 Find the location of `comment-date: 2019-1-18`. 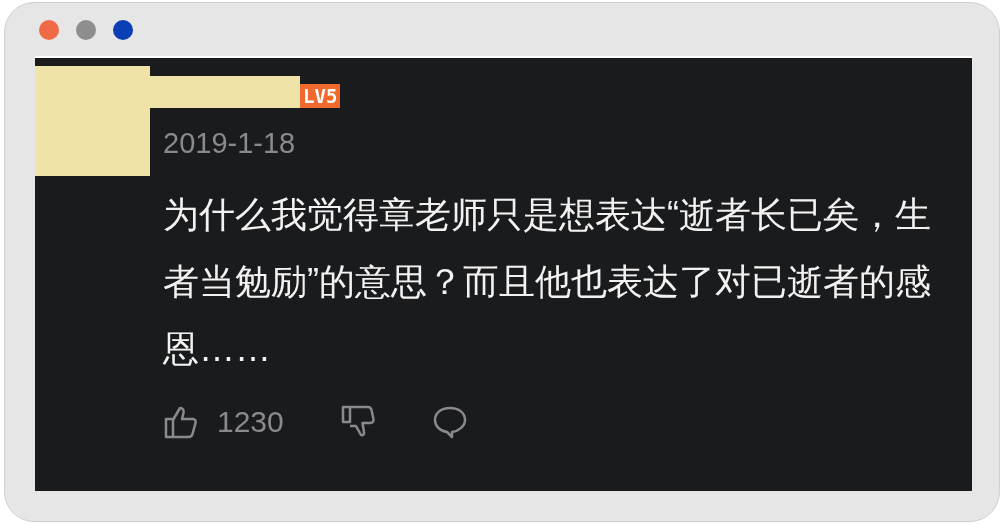

comment-date: 2019-1-18 is located at coordinates (230, 143).